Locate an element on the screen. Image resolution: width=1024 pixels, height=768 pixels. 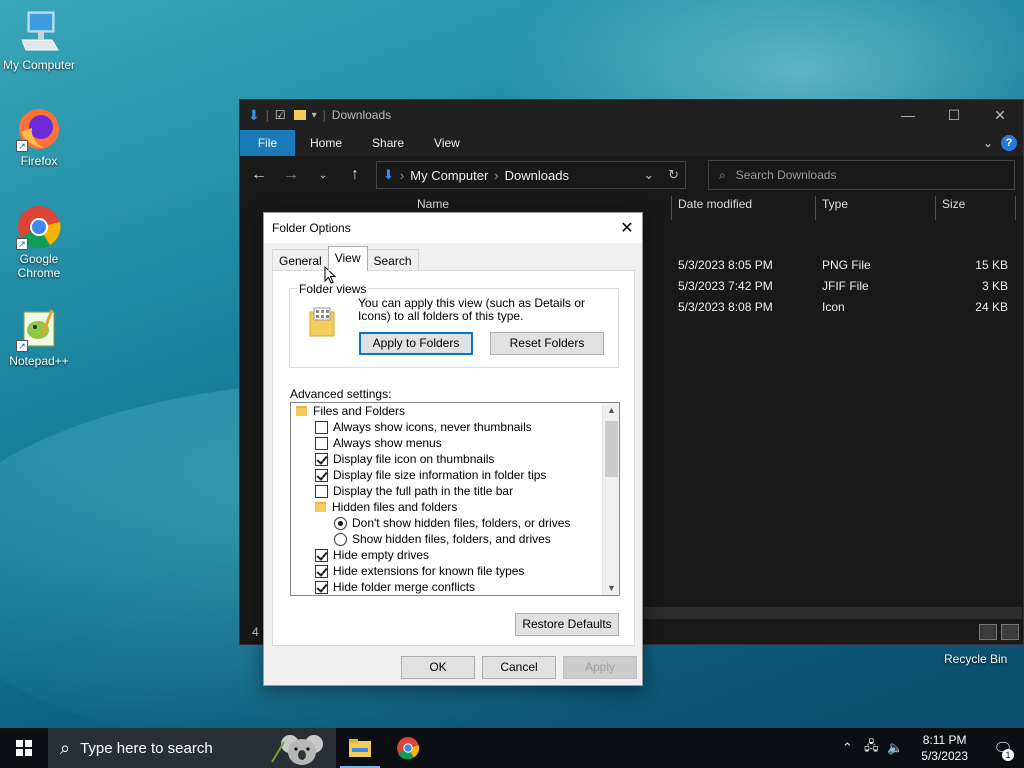
ribbon-tab-file: File is located at coordinates (267, 143).